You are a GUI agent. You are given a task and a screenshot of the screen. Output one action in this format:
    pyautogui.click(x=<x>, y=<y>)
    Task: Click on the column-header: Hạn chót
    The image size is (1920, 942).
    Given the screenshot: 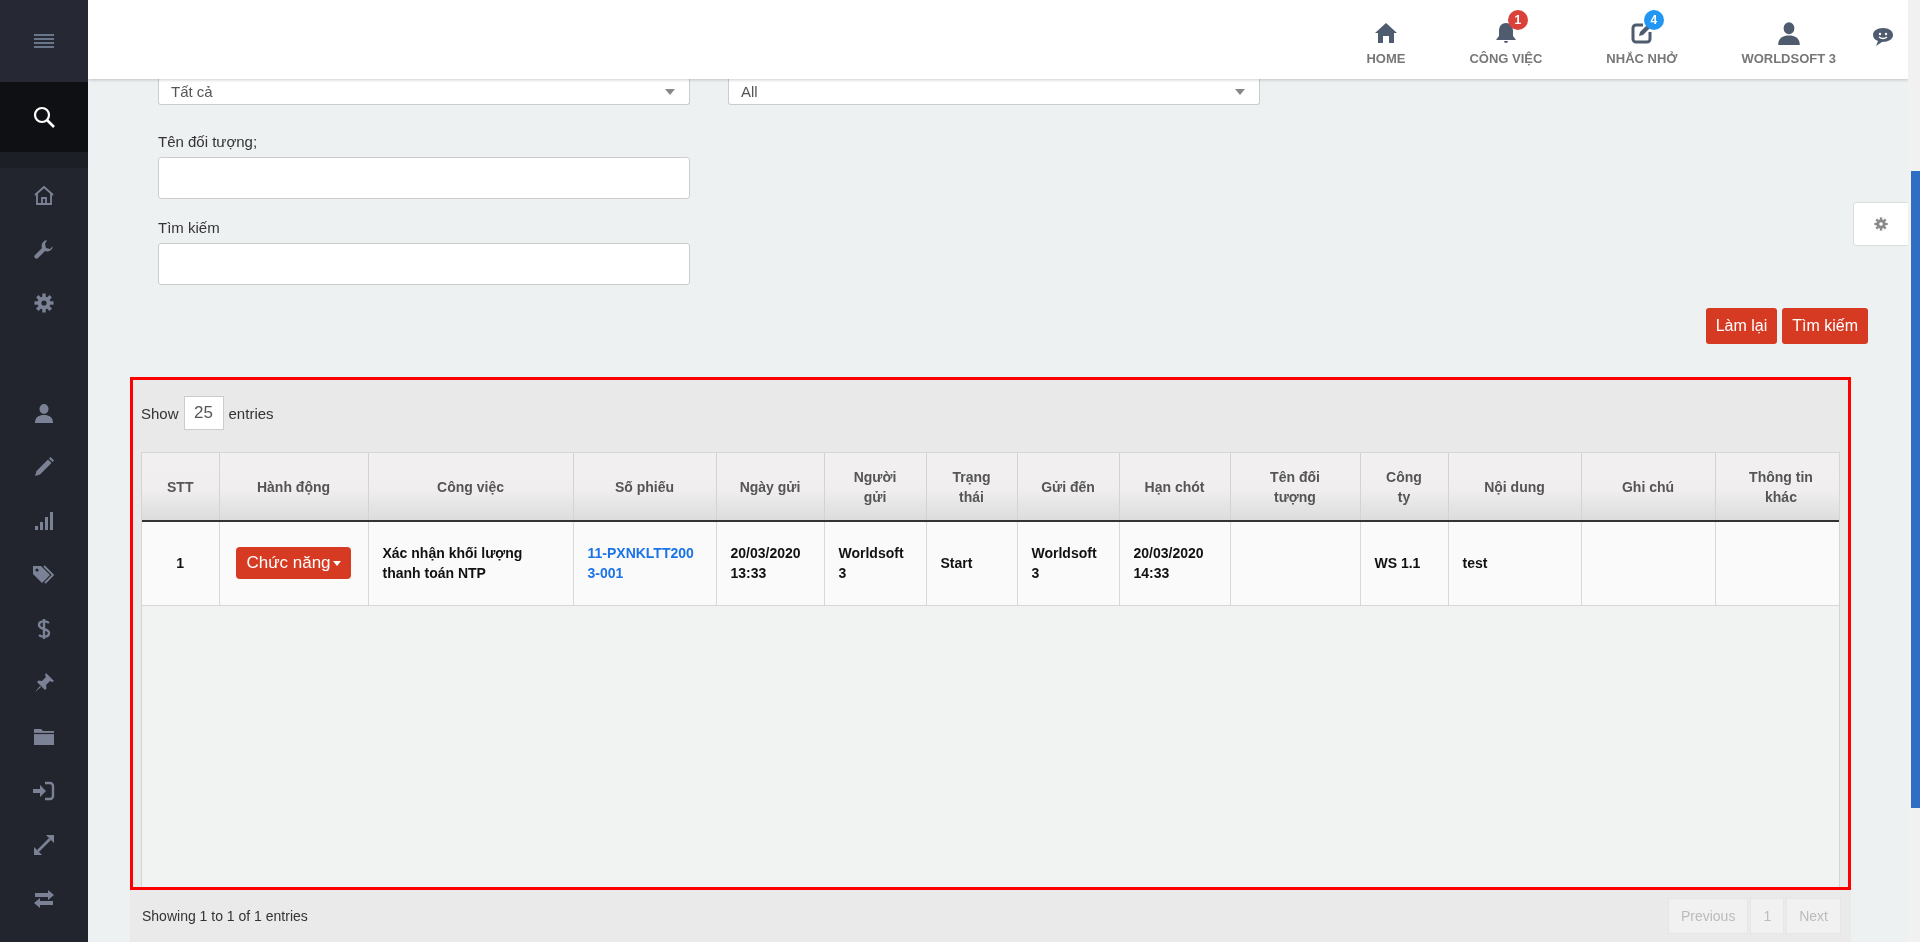 What is the action you would take?
    pyautogui.click(x=1174, y=487)
    